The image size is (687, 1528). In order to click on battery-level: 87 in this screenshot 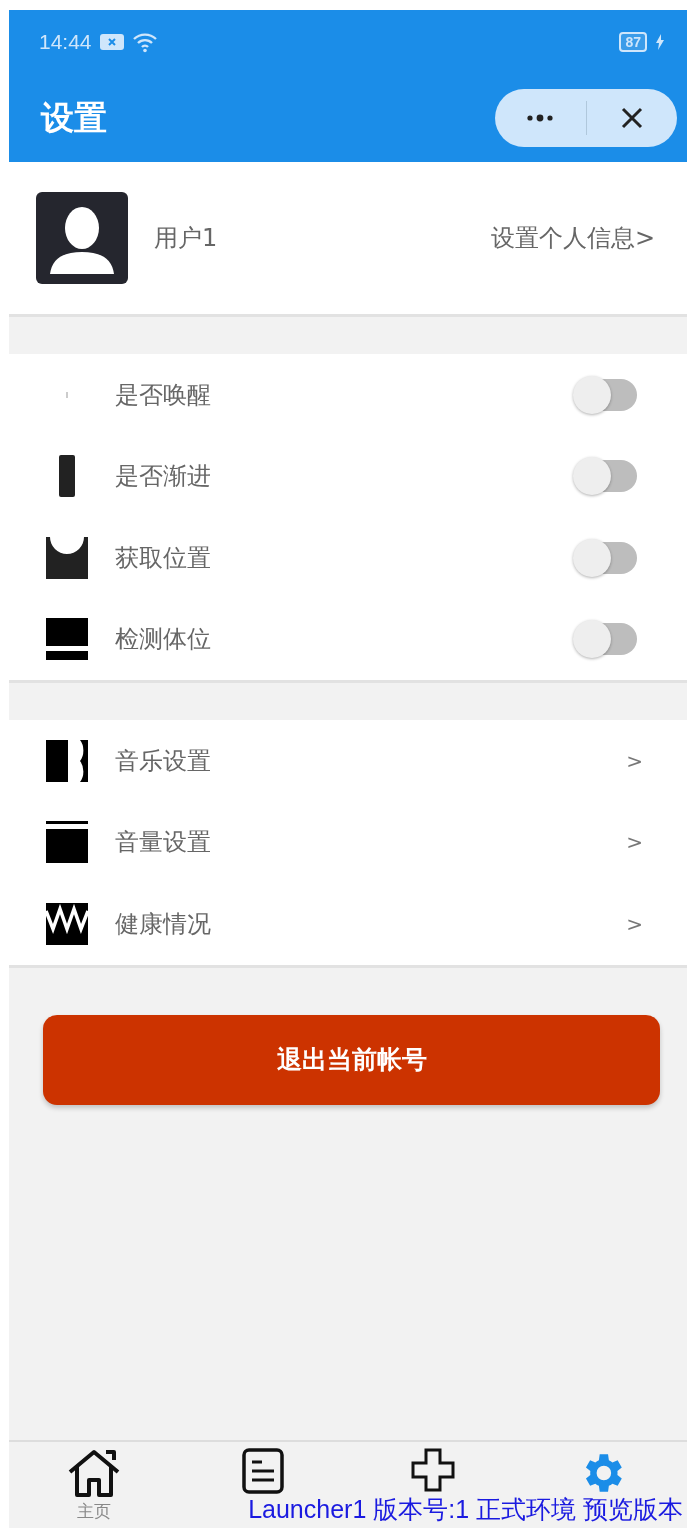, I will do `click(633, 42)`.